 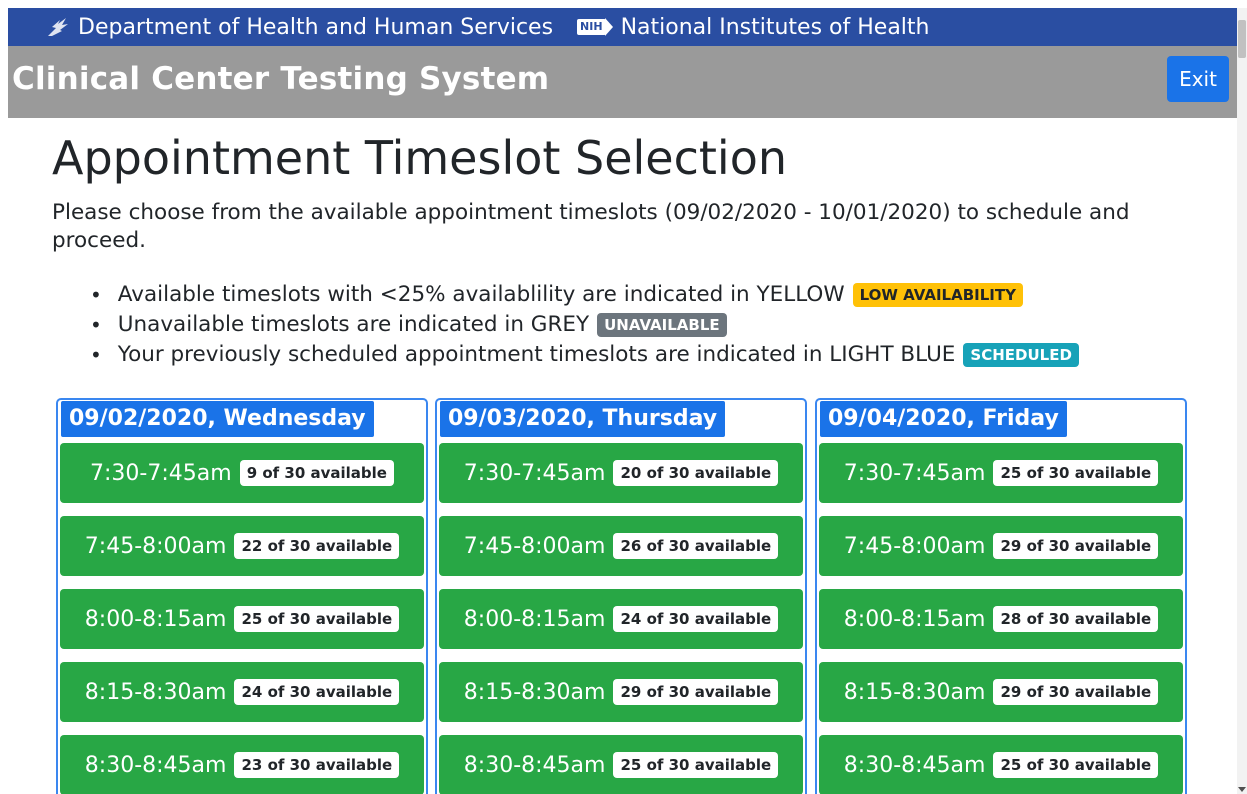 What do you see at coordinates (1021, 355) in the screenshot?
I see `scheduled-badge: SCHEDULED` at bounding box center [1021, 355].